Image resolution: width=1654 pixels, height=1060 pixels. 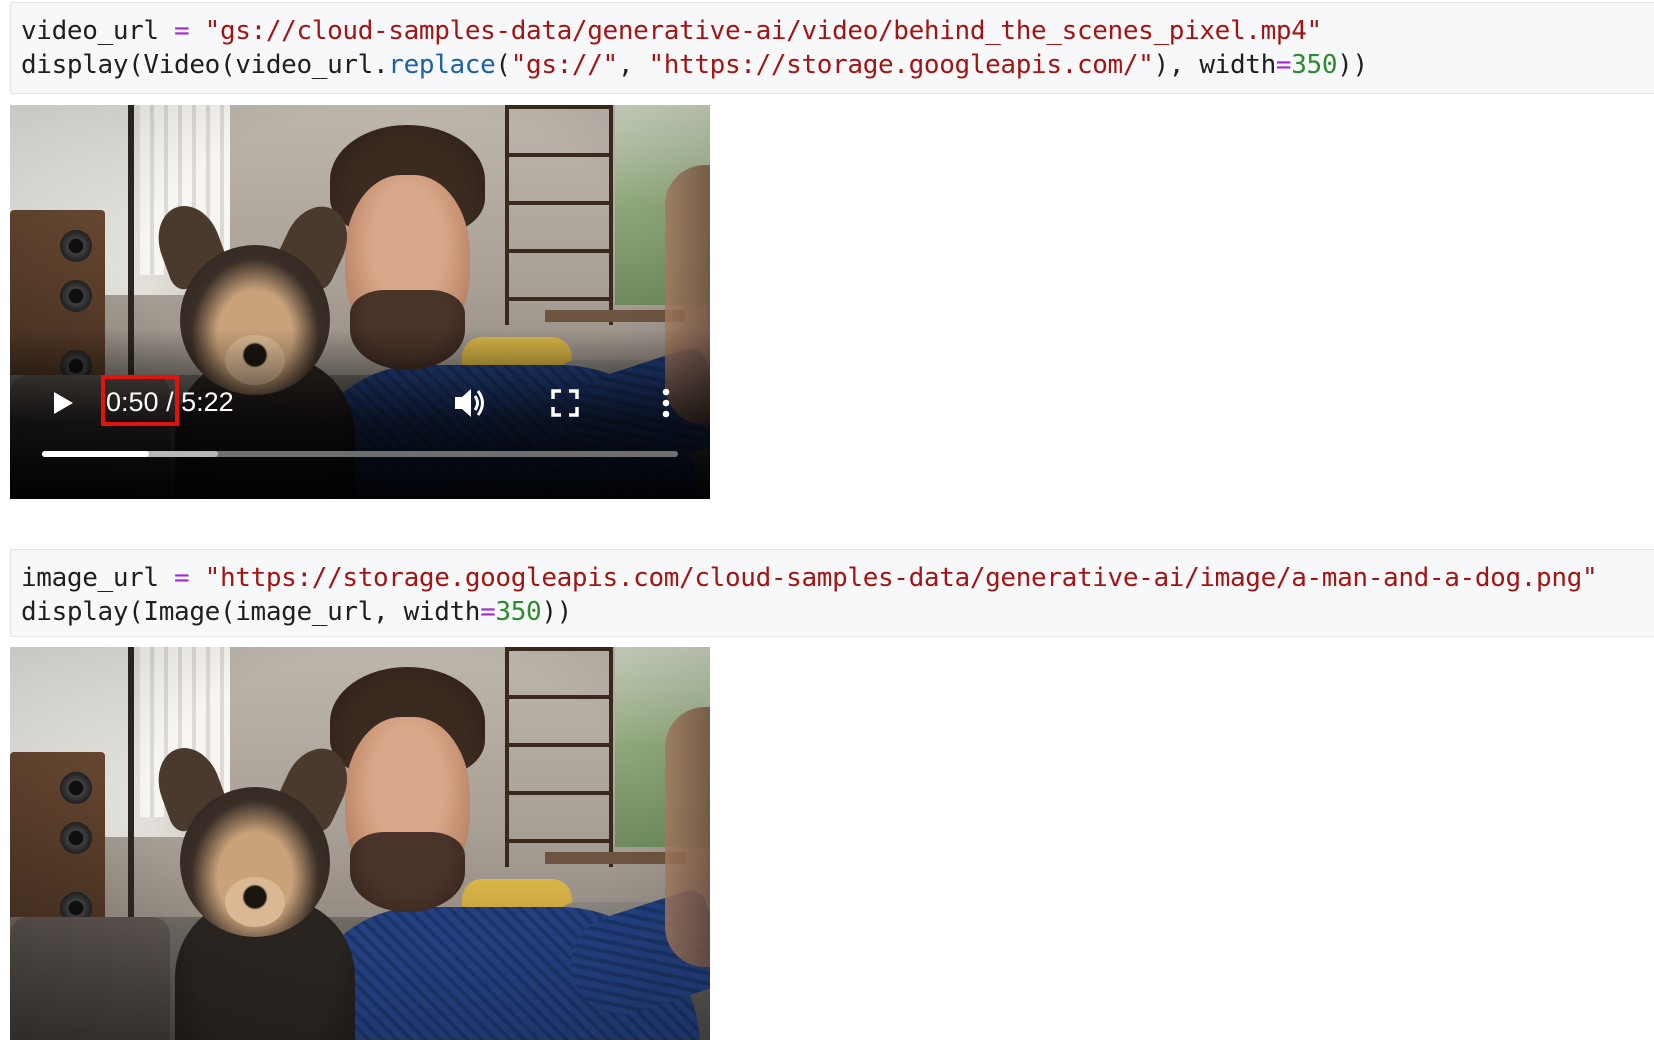 I want to click on code-text: display(Video(video_url., so click(x=205, y=65).